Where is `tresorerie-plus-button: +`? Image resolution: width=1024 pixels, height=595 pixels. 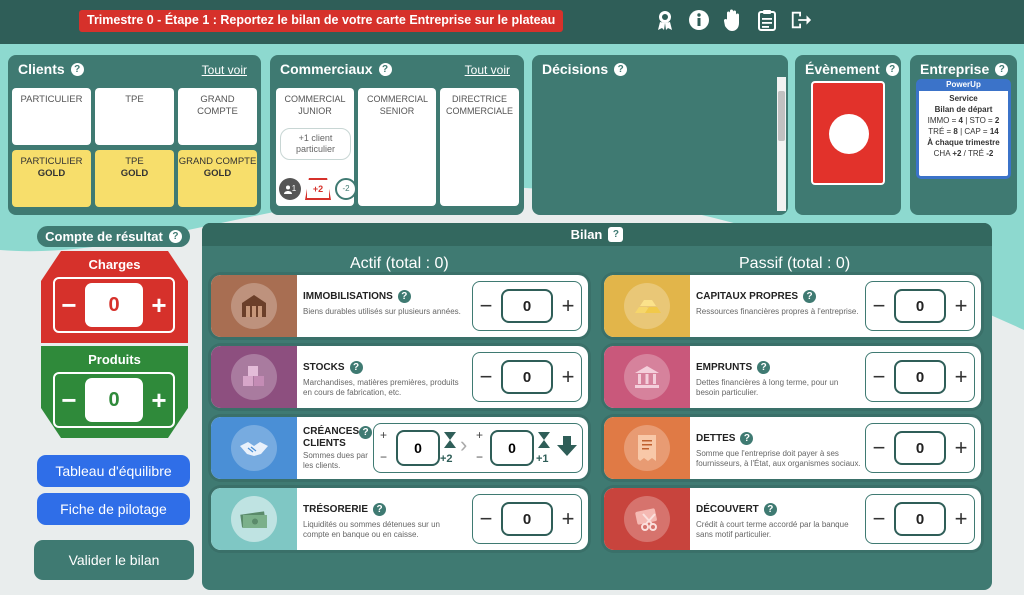
tresorerie-plus-button: + is located at coordinates (568, 519).